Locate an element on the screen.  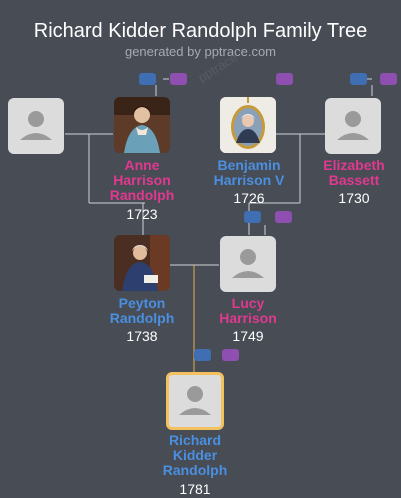
person-card-lucy is located at coordinates (248, 264).